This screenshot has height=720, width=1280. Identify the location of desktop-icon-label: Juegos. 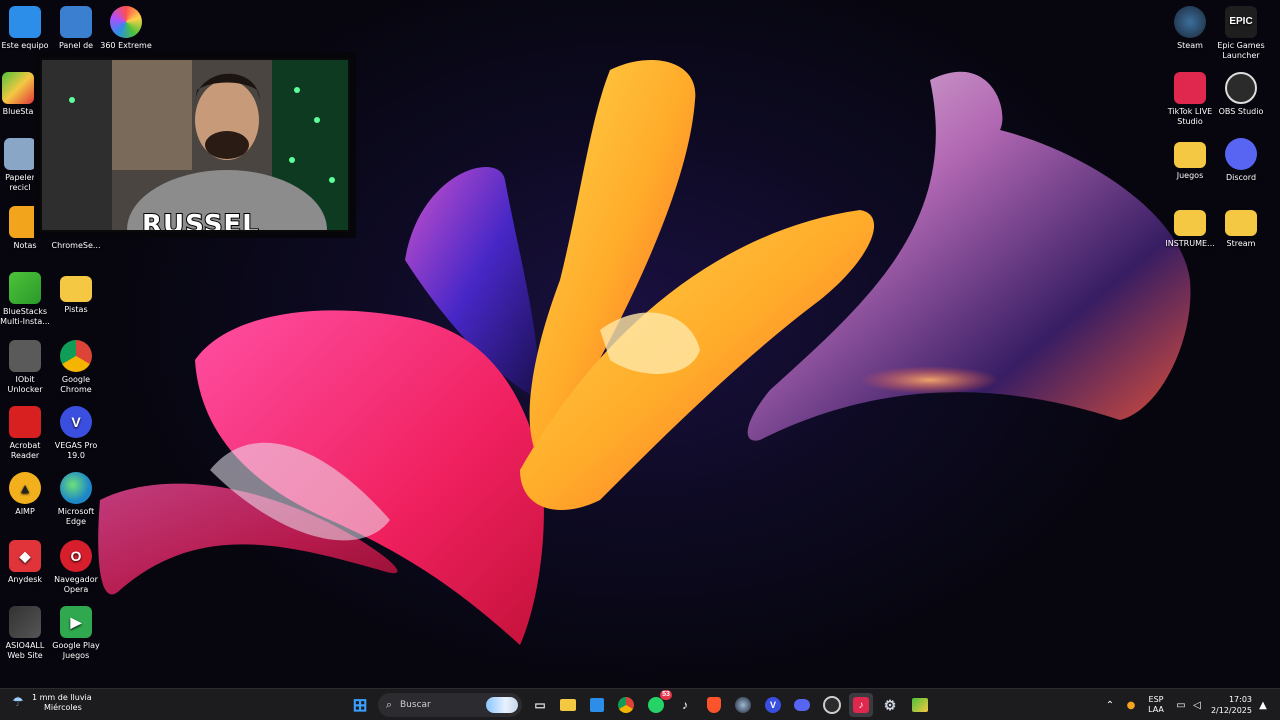
(1190, 175).